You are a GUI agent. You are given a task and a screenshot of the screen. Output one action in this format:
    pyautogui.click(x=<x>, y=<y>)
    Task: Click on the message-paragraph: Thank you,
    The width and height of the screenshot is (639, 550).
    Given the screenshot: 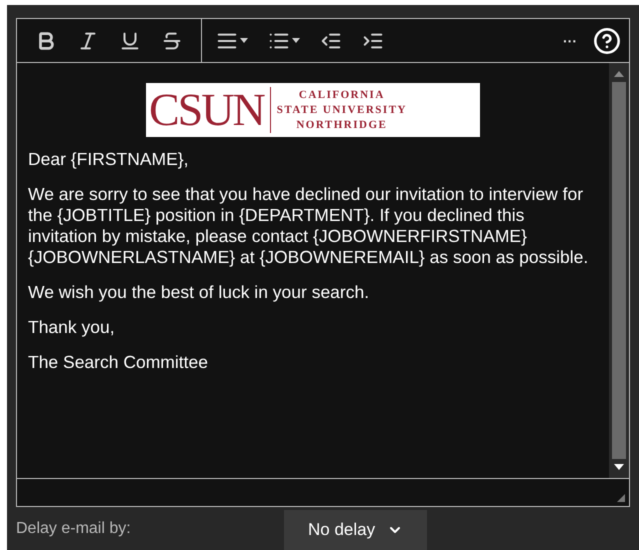 What is the action you would take?
    pyautogui.click(x=72, y=327)
    